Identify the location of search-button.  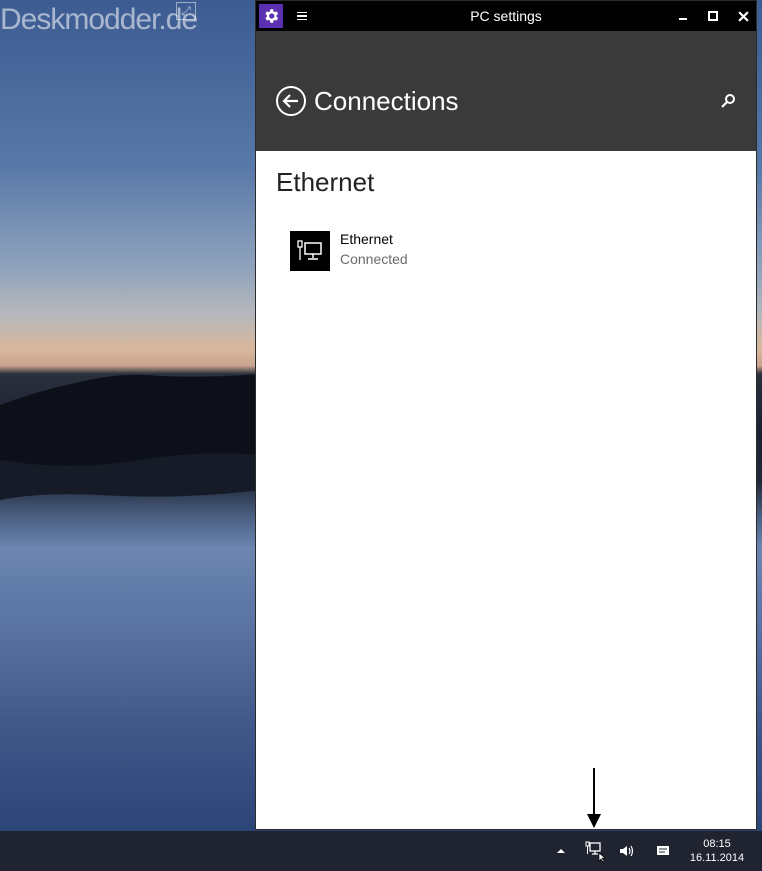
(728, 101).